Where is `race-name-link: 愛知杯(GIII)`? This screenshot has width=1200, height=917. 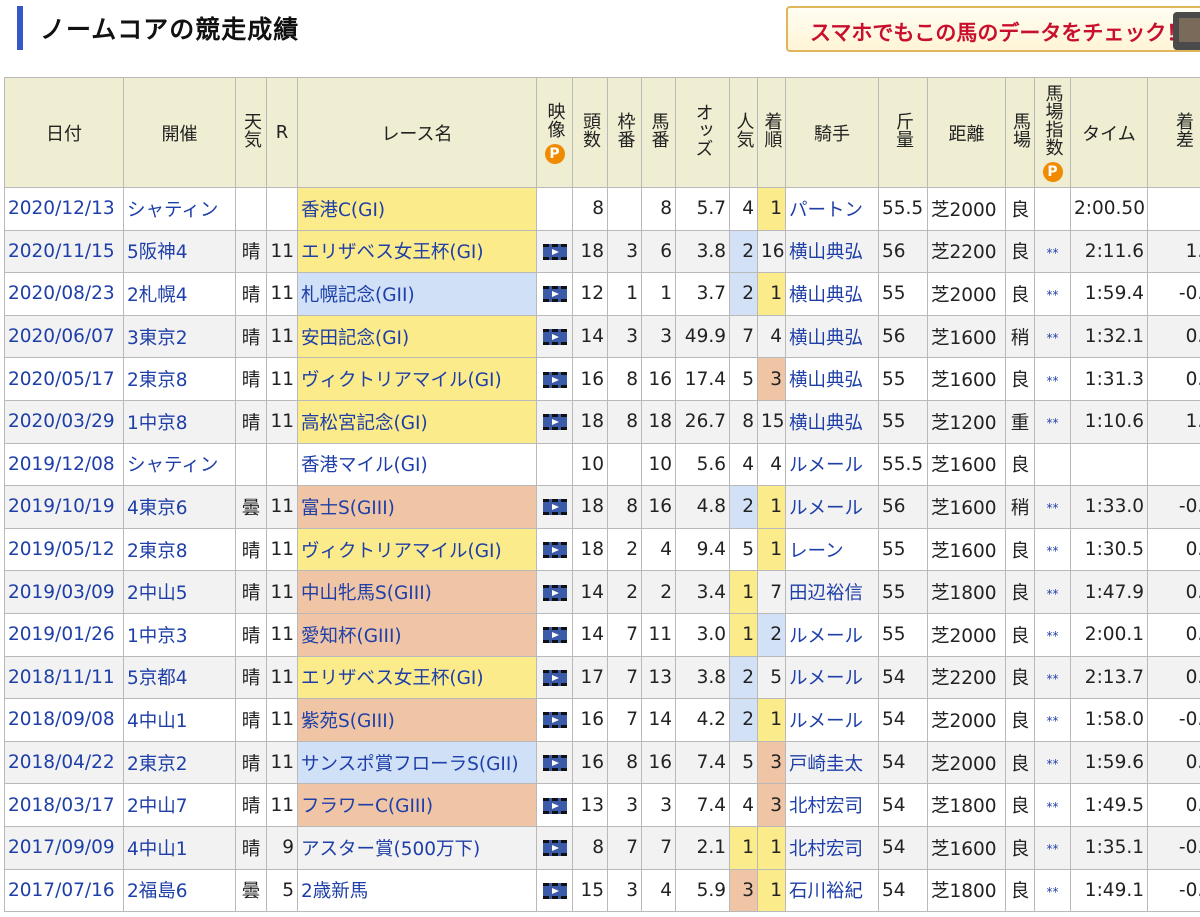
race-name-link: 愛知杯(GIII) is located at coordinates (351, 636).